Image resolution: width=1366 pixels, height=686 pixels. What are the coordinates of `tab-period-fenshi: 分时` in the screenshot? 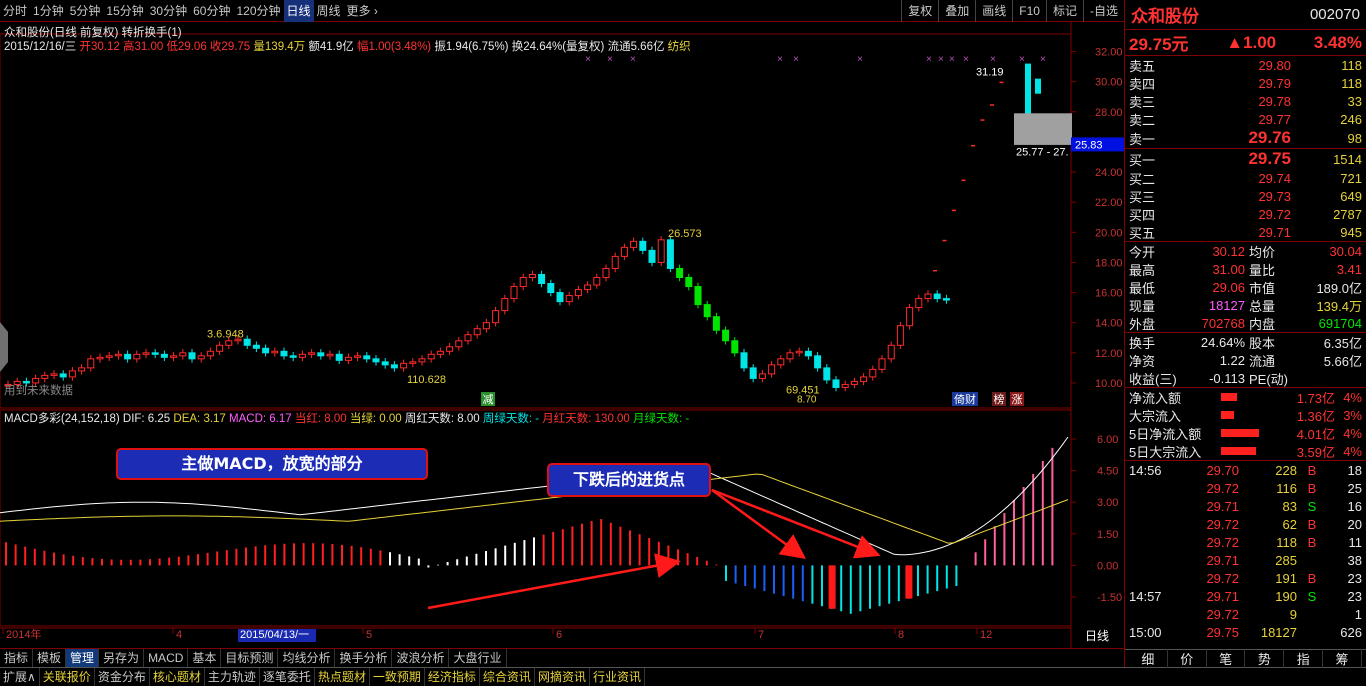 It's located at (15, 11).